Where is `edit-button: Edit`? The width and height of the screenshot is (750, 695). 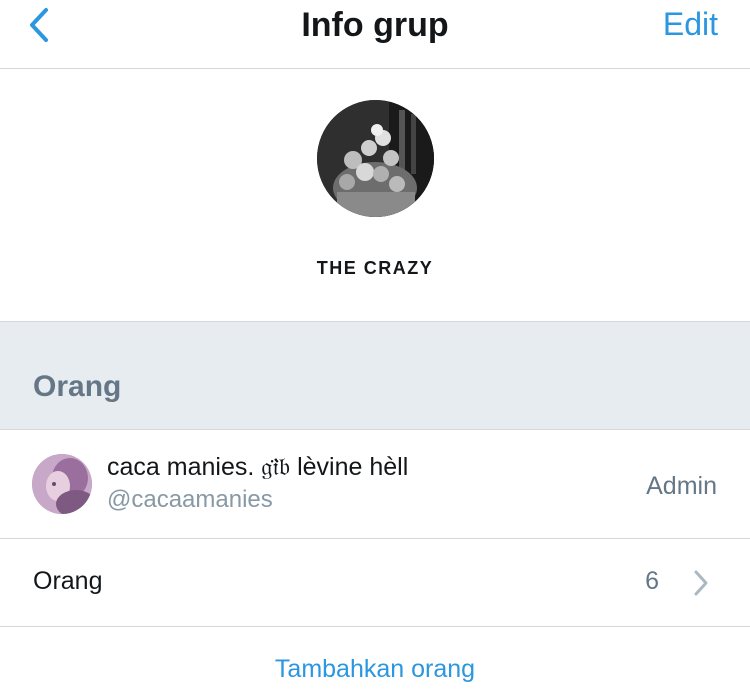 edit-button: Edit is located at coordinates (690, 24).